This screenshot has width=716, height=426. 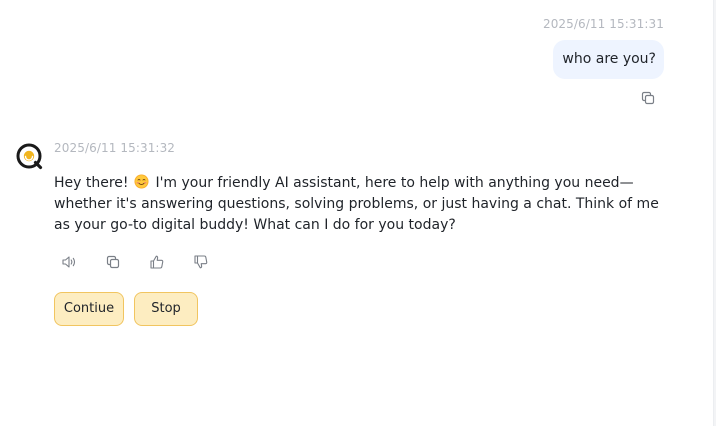 What do you see at coordinates (201, 262) in the screenshot?
I see `thumbs-down-icon` at bounding box center [201, 262].